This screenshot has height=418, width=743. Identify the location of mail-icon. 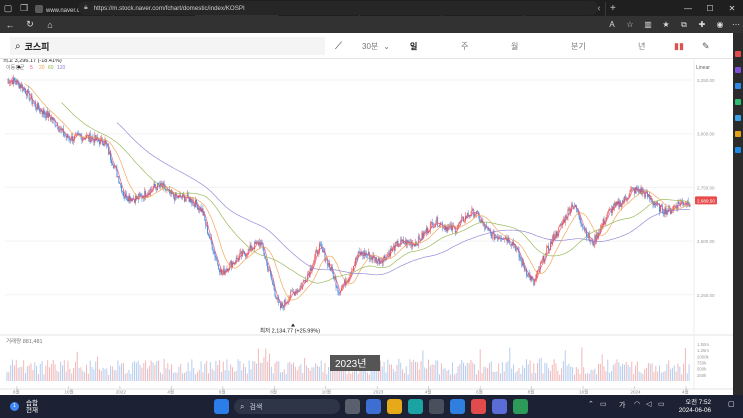
(457, 406).